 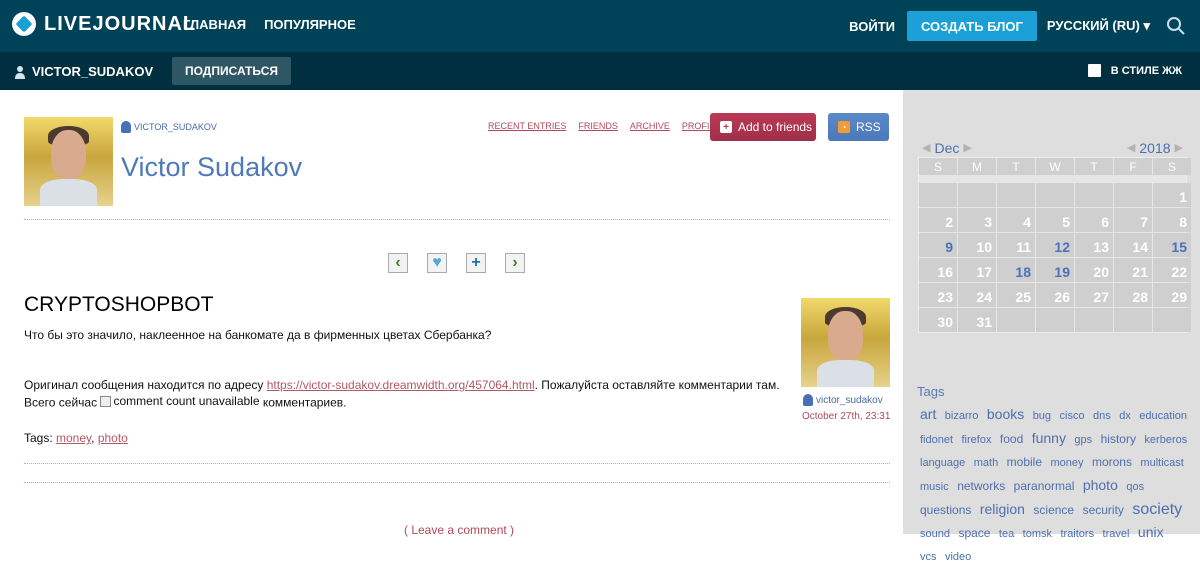 I want to click on tag-link: dns, so click(x=1102, y=416).